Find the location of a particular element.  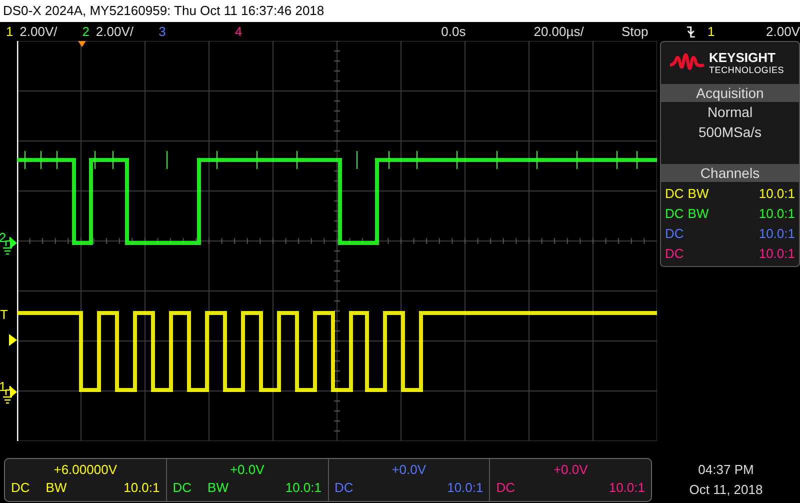

brand-name: KEYSIGHT is located at coordinates (742, 58).